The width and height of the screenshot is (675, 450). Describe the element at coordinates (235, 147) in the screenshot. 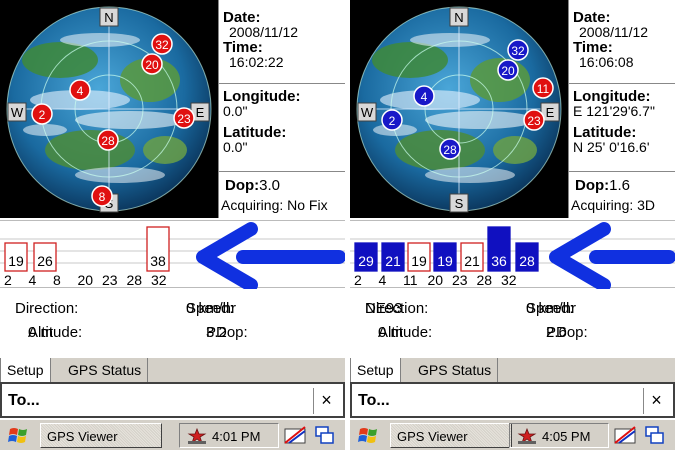

I see `latitude-value: 0.0"` at that location.